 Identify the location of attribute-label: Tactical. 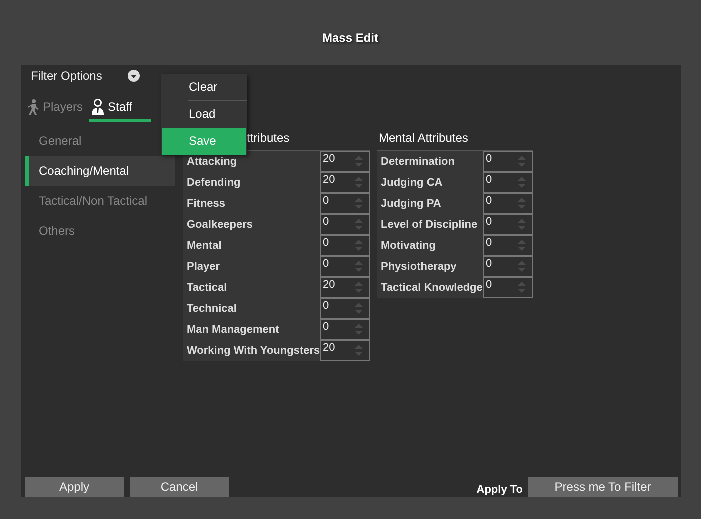
(207, 288).